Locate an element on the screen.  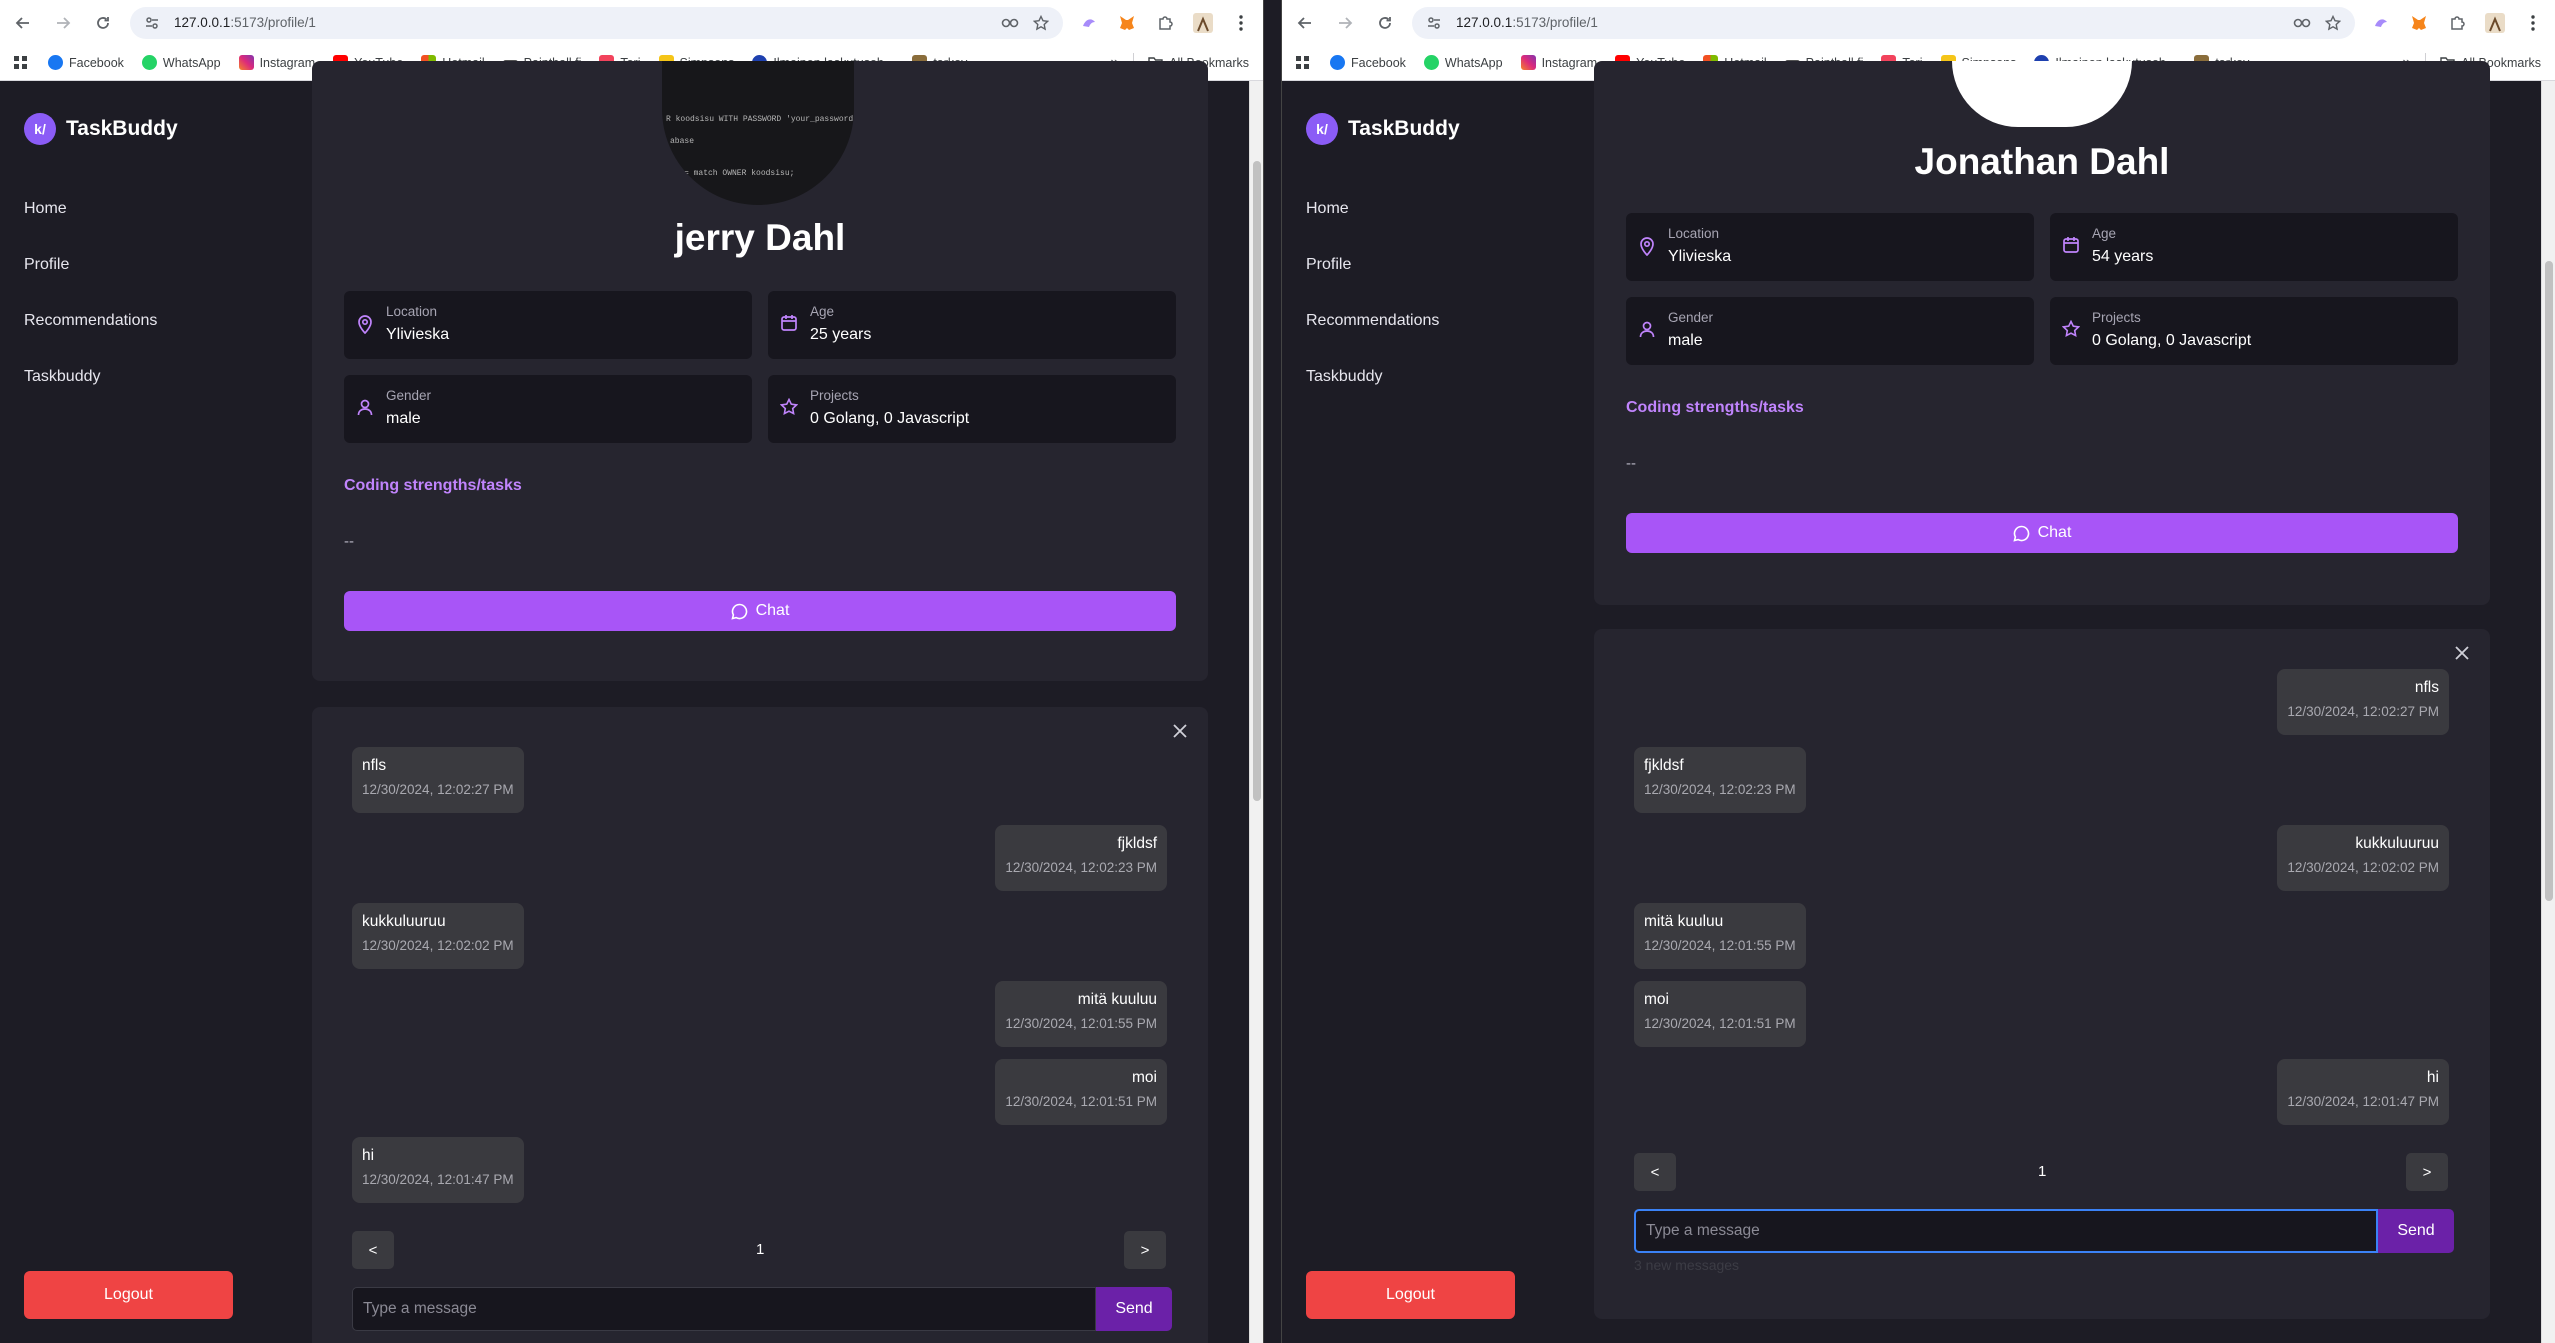
chat-message: mitä kuuluu 12/30/2024, 12:01:55 PM is located at coordinates (1081, 1014).